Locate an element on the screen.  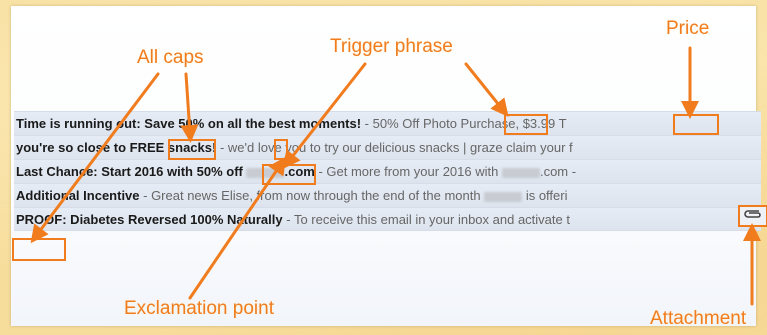
exclamation-point-label: Exclamation point is located at coordinates (199, 308).